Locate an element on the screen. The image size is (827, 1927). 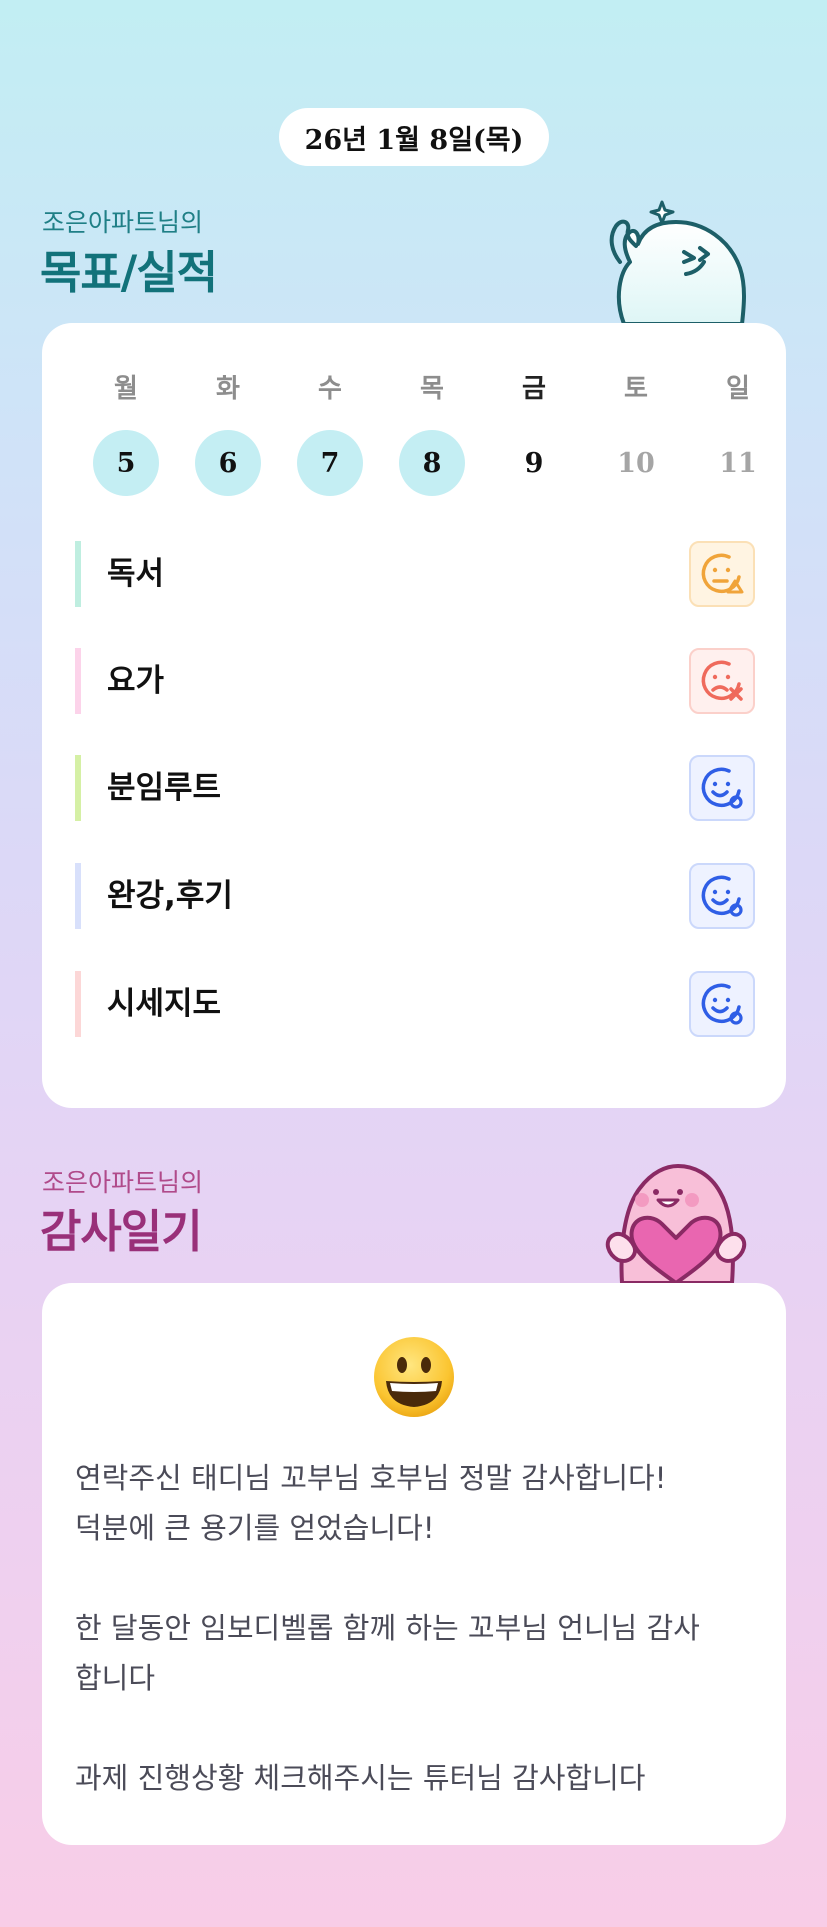
weekday-thu: 목 is located at coordinates (432, 388).